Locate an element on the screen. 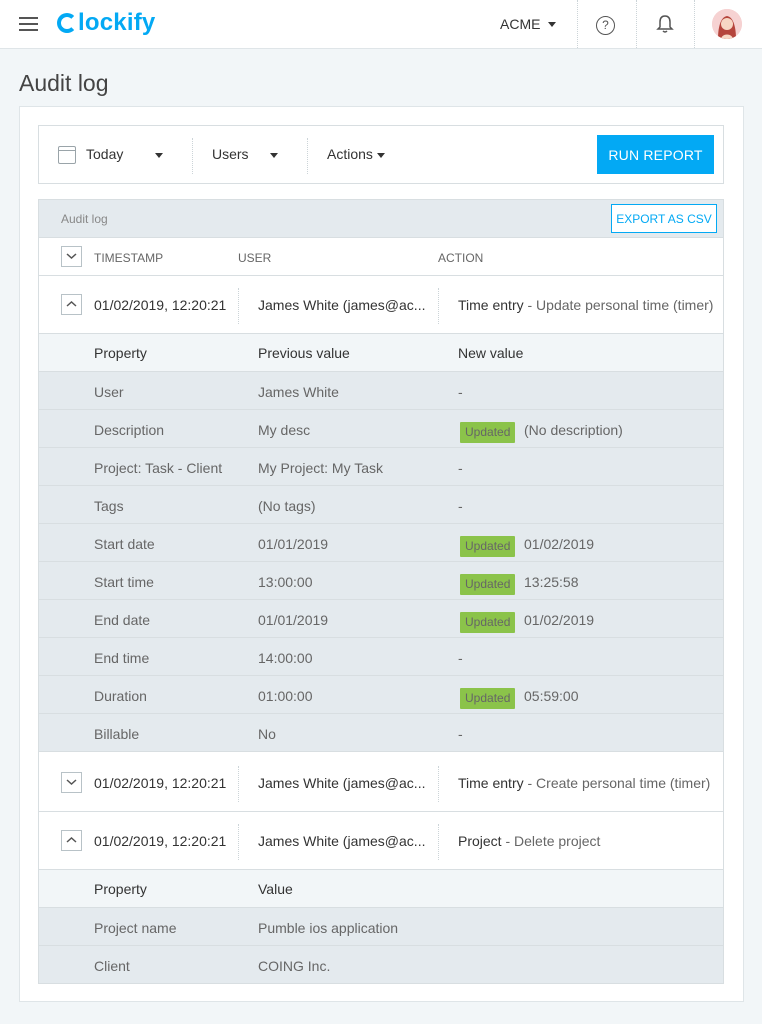 This screenshot has width=762, height=1024. calendar-icon is located at coordinates (67, 155).